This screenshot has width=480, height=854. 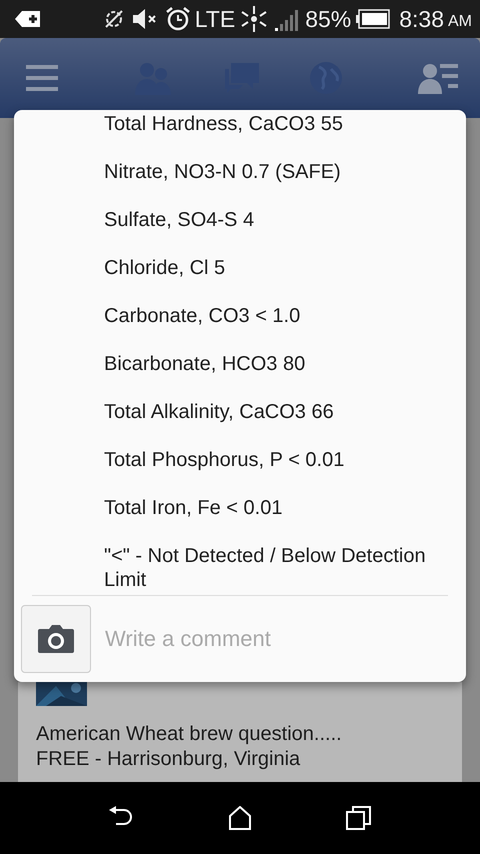 What do you see at coordinates (203, 316) in the screenshot?
I see `comment-text: Carbonate, CO3 < 1.0` at bounding box center [203, 316].